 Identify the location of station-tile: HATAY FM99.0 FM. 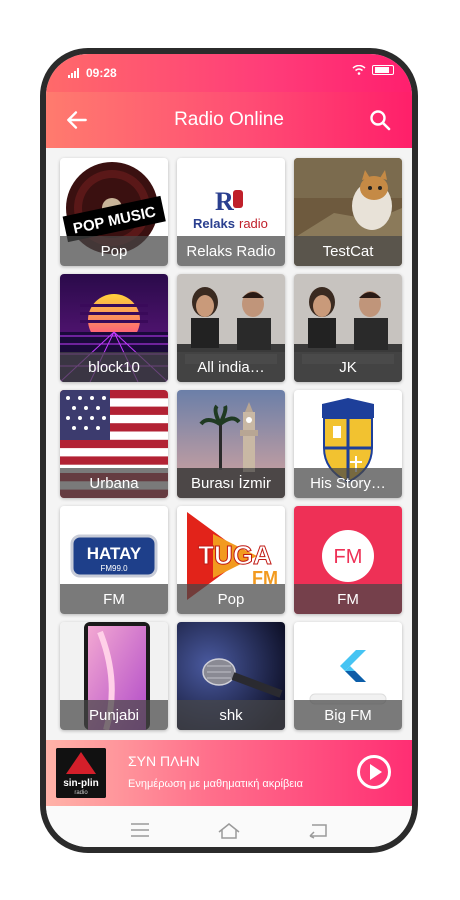
(114, 560).